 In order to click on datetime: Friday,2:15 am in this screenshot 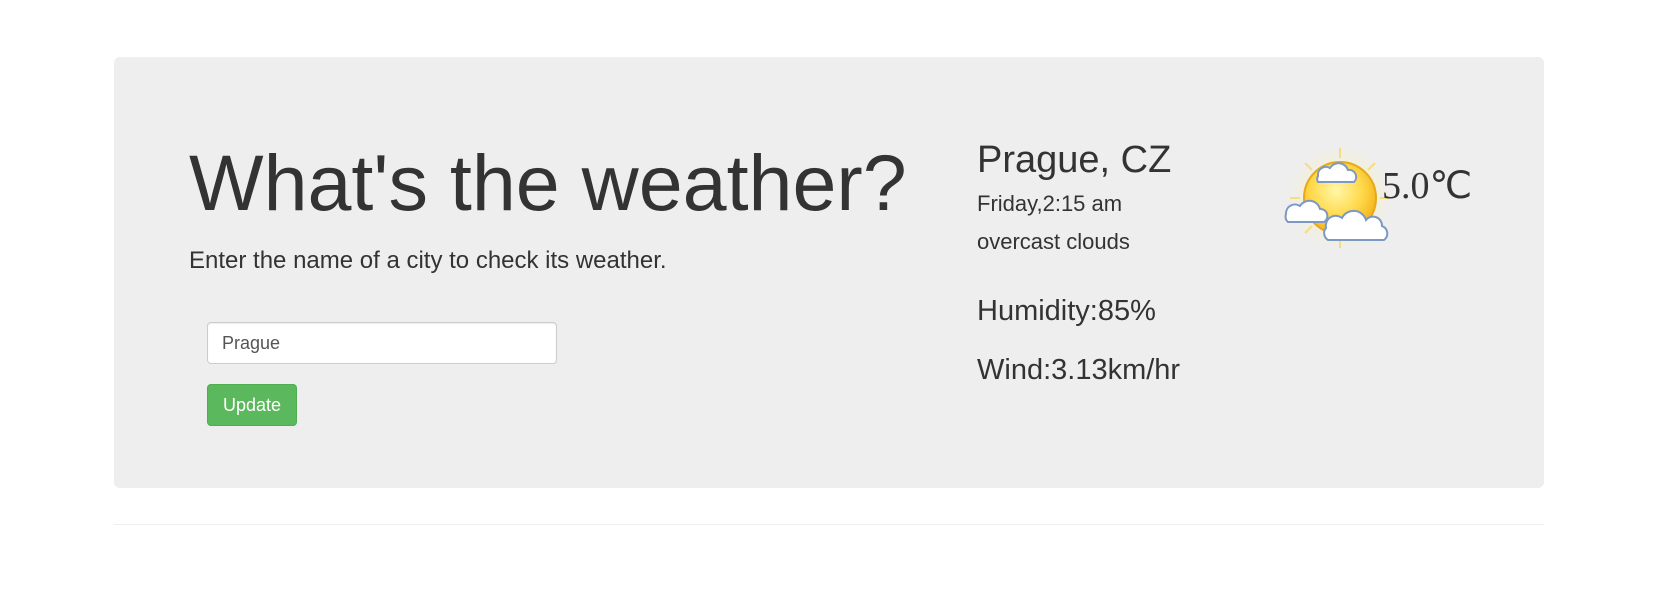, I will do `click(1050, 203)`.